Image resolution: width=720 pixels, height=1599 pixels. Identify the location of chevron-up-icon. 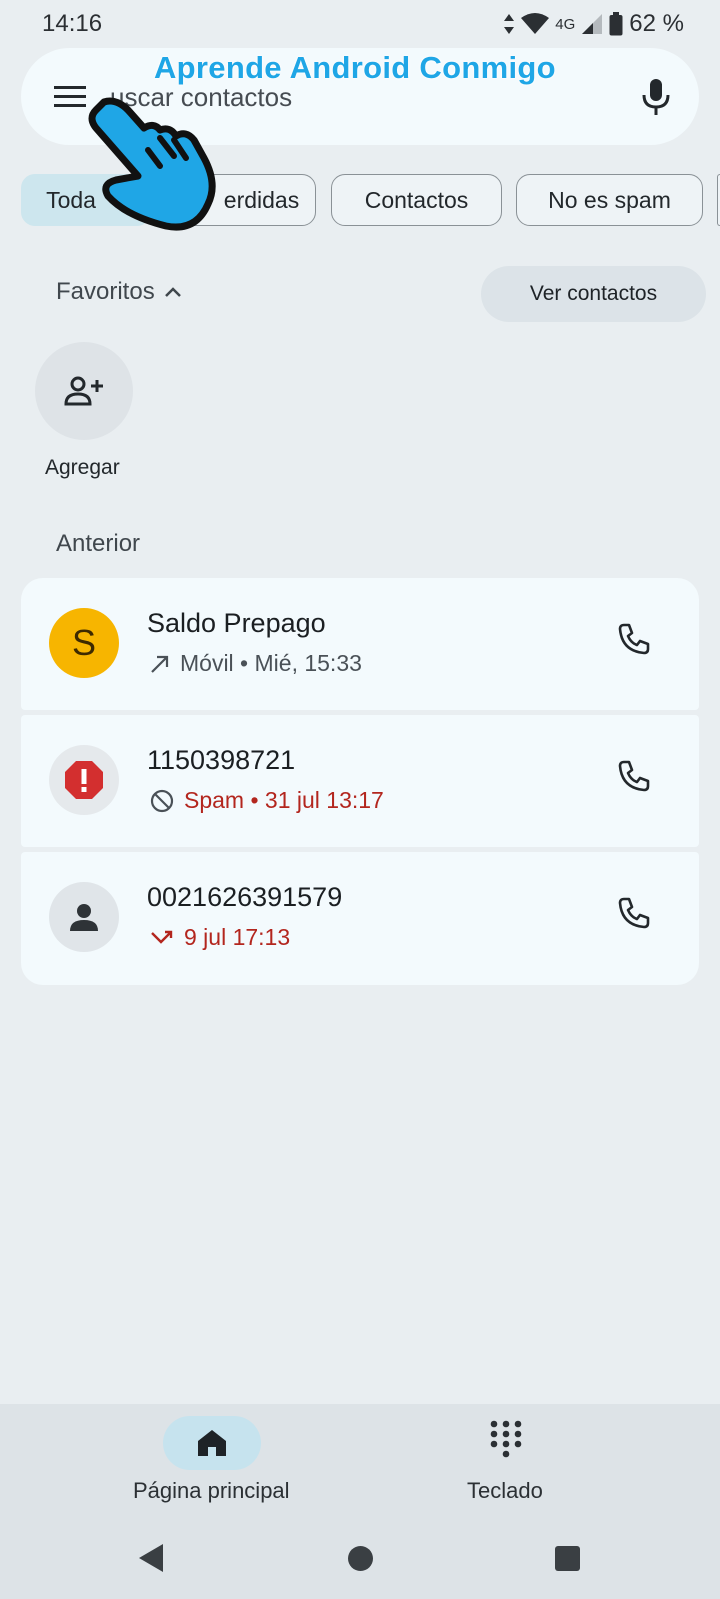
(172, 292).